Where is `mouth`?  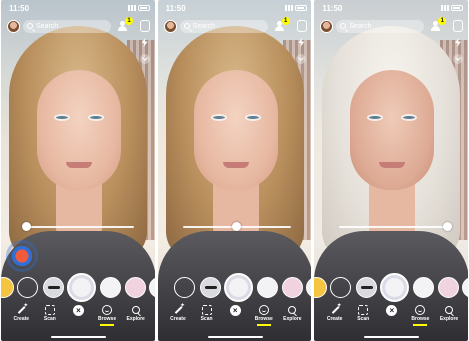 mouth is located at coordinates (79, 165).